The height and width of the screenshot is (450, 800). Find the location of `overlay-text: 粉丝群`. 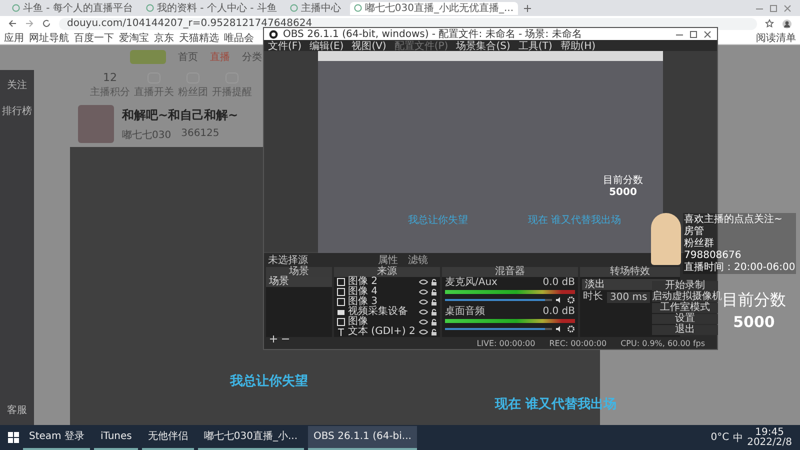

overlay-text: 粉丝群 is located at coordinates (699, 243).